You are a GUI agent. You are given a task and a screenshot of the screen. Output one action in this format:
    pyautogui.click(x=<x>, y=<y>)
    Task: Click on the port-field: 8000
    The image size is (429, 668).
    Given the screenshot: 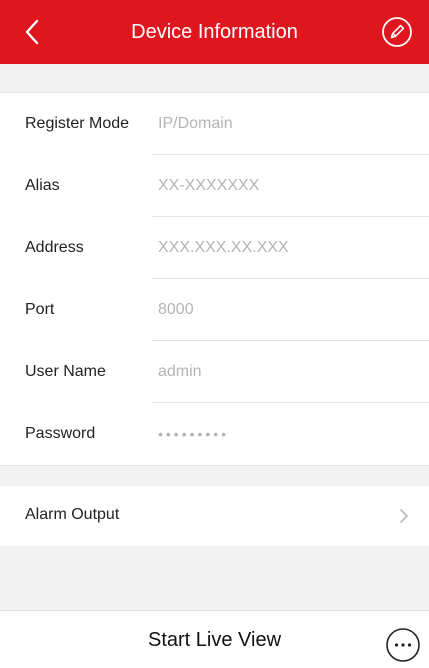 What is the action you would take?
    pyautogui.click(x=176, y=310)
    